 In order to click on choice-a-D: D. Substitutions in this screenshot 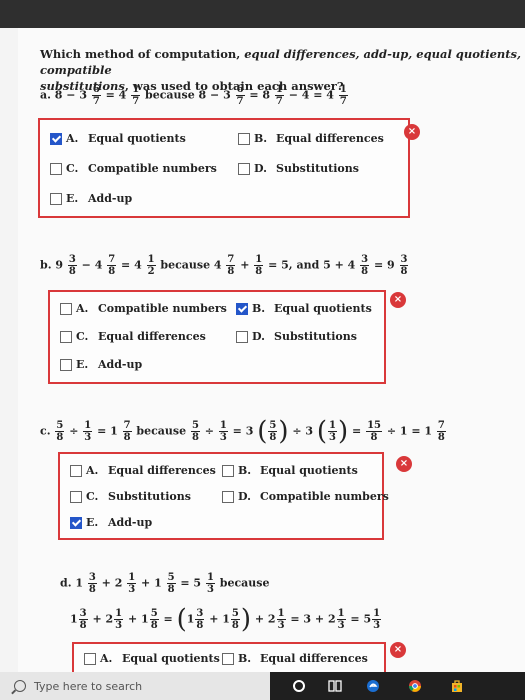, I will do `click(298, 168)`.